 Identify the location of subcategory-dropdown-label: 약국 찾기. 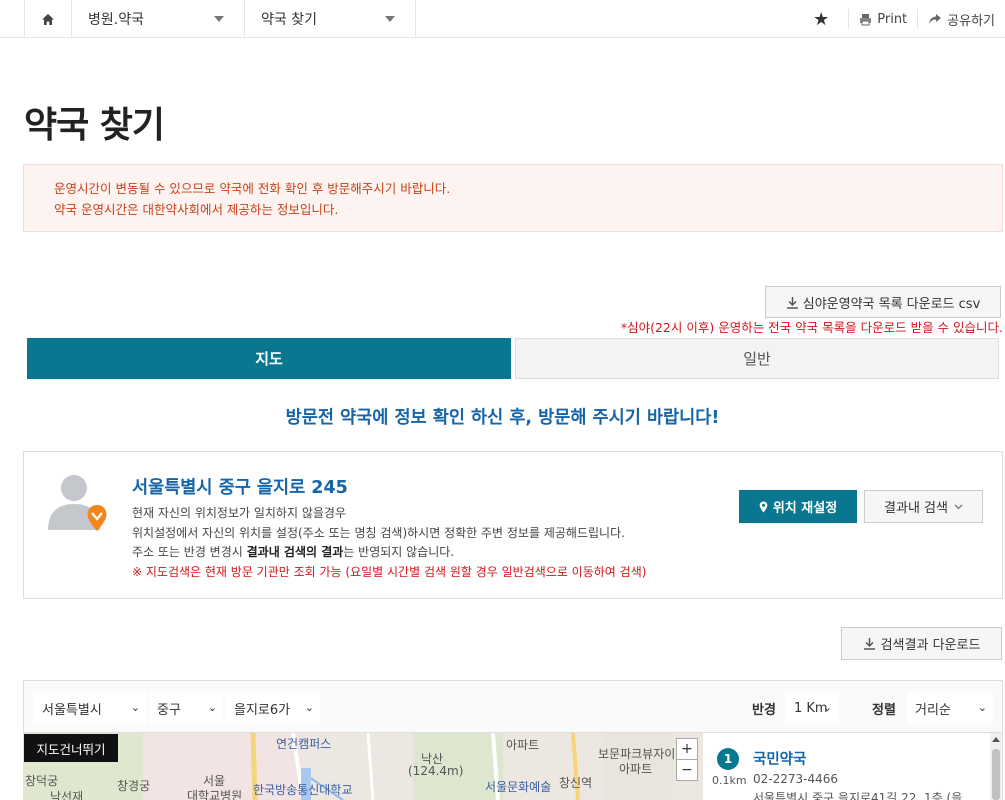
(289, 20).